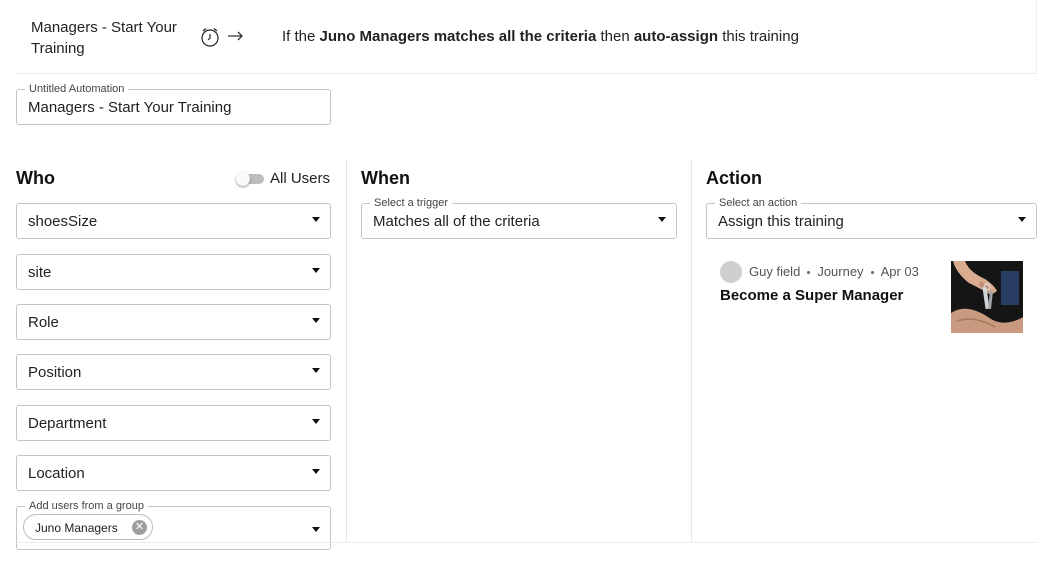 The image size is (1040, 588). Describe the element at coordinates (173, 272) in the screenshot. I see `filter-select-site: site` at that location.